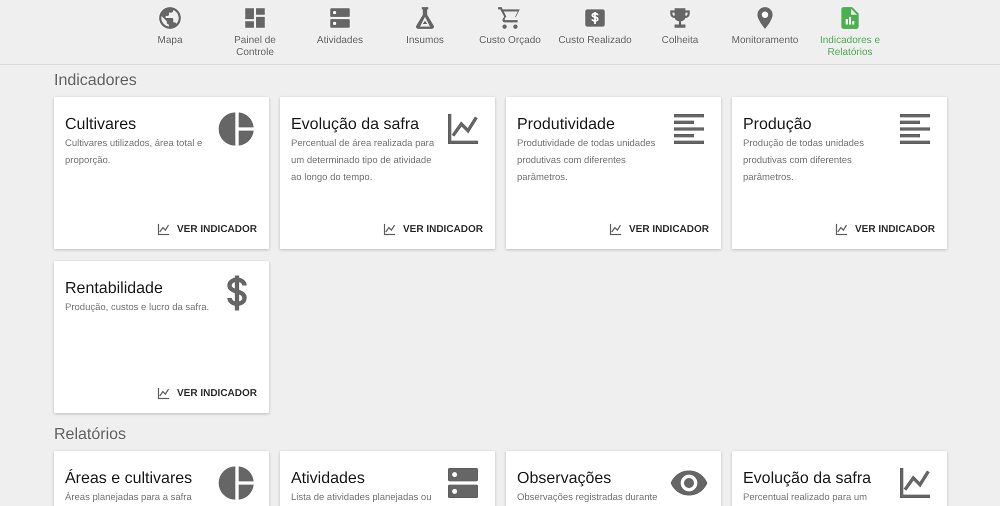 The height and width of the screenshot is (506, 1000). Describe the element at coordinates (586, 161) in the screenshot. I see `card-description: Produtividade de todas unidades produtivas com diferentes parâmetros.` at that location.